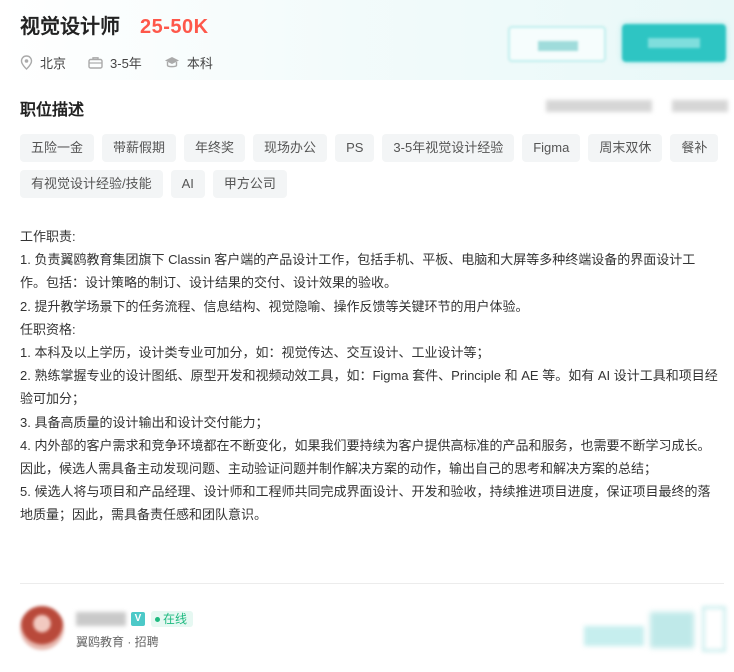  I want to click on online-dot-icon, so click(157, 619).